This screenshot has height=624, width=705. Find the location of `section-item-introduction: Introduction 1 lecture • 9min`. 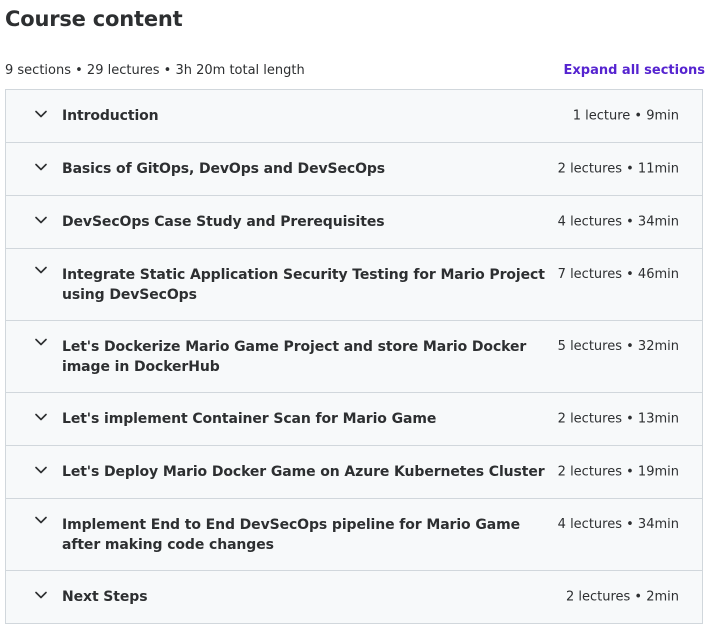

section-item-introduction: Introduction 1 lecture • 9min is located at coordinates (354, 116).